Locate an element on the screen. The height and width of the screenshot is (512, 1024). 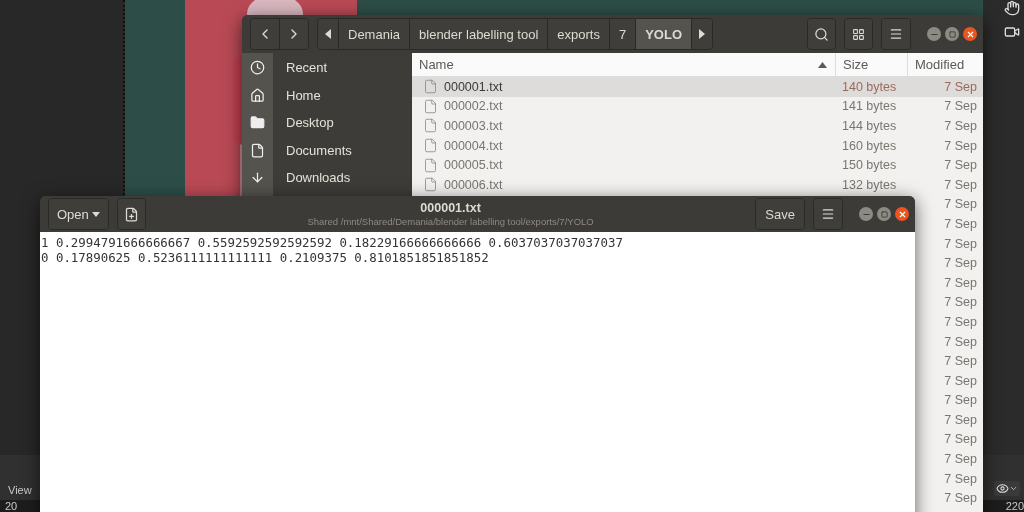
column-header: Modified is located at coordinates (945, 64).